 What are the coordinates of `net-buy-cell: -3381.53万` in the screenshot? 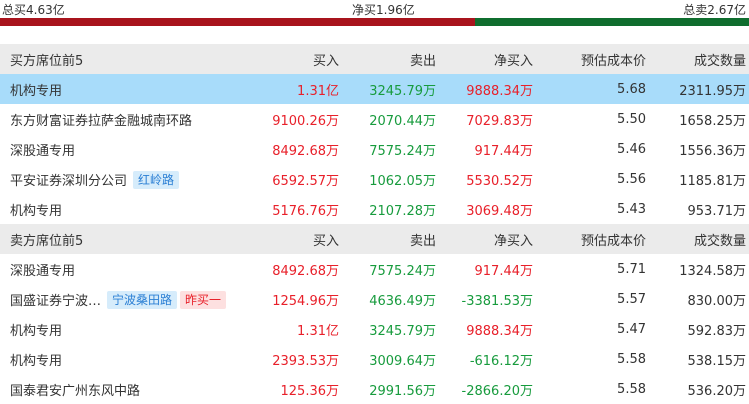 It's located at (497, 301).